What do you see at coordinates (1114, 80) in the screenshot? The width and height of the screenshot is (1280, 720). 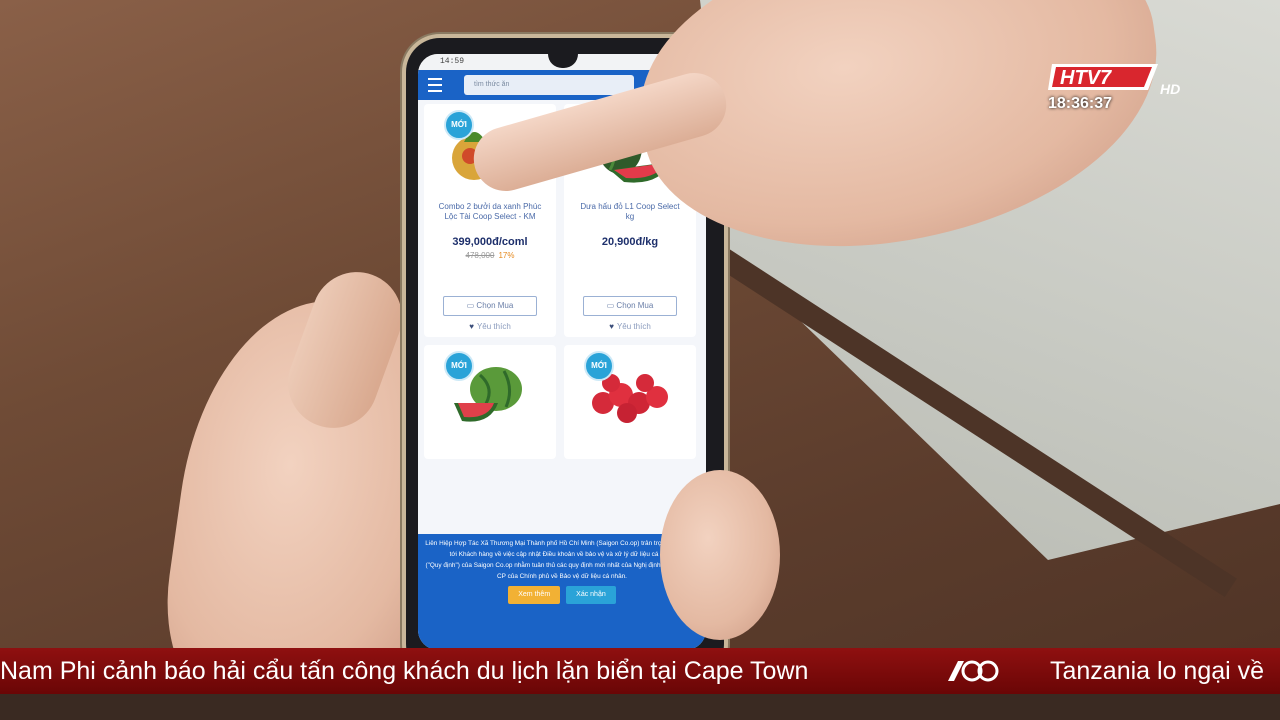 I see `htv7-logo: HTV7 HD` at bounding box center [1114, 80].